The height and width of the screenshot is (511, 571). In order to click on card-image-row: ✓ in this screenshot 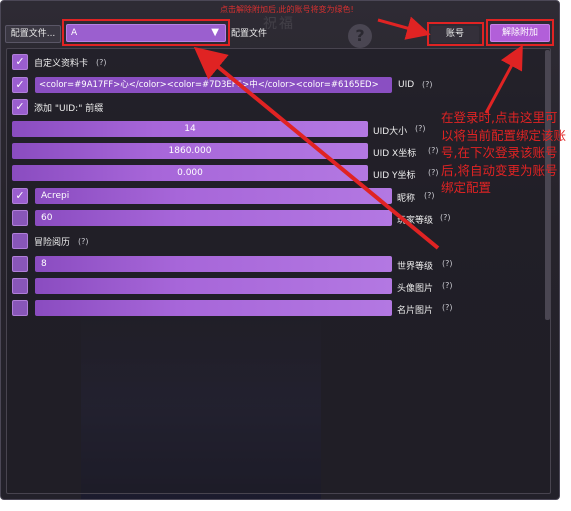, I will do `click(20, 308)`.